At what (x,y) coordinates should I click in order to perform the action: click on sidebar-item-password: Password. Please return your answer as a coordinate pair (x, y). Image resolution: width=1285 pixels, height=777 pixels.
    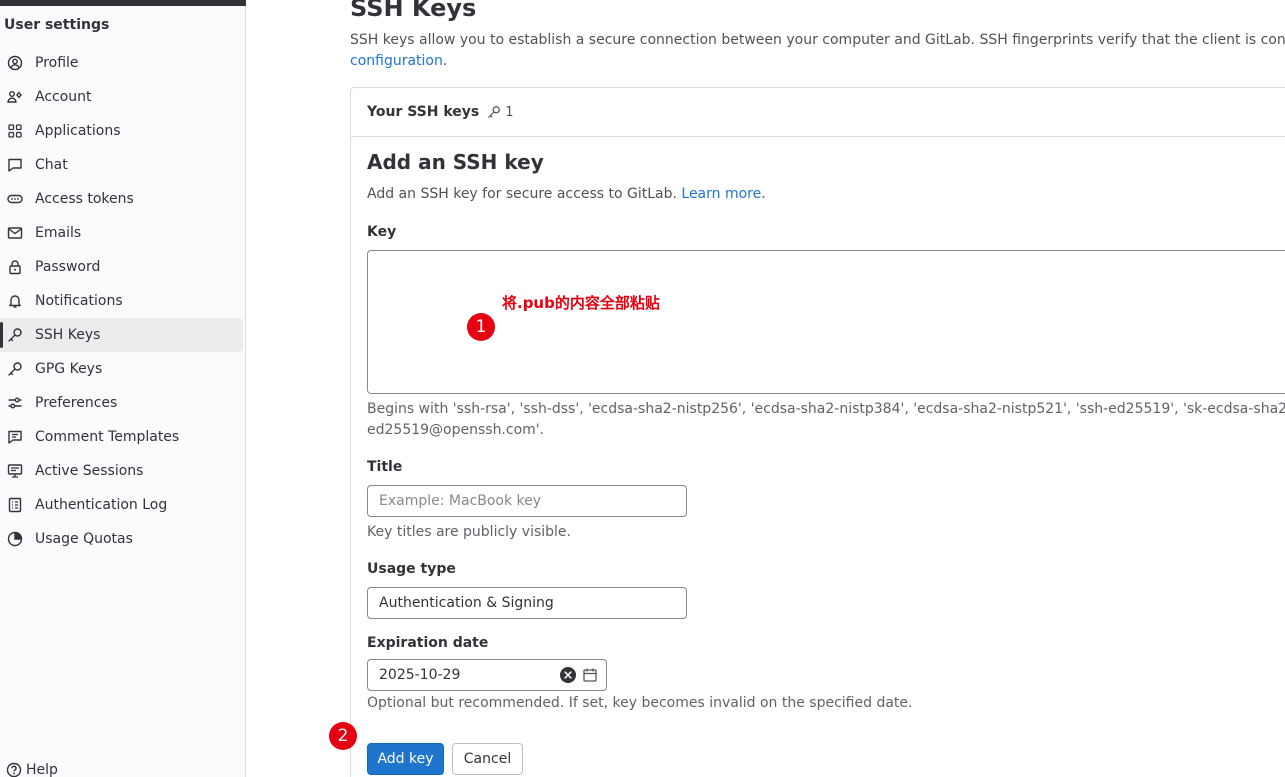
    Looking at the image, I should click on (121, 267).